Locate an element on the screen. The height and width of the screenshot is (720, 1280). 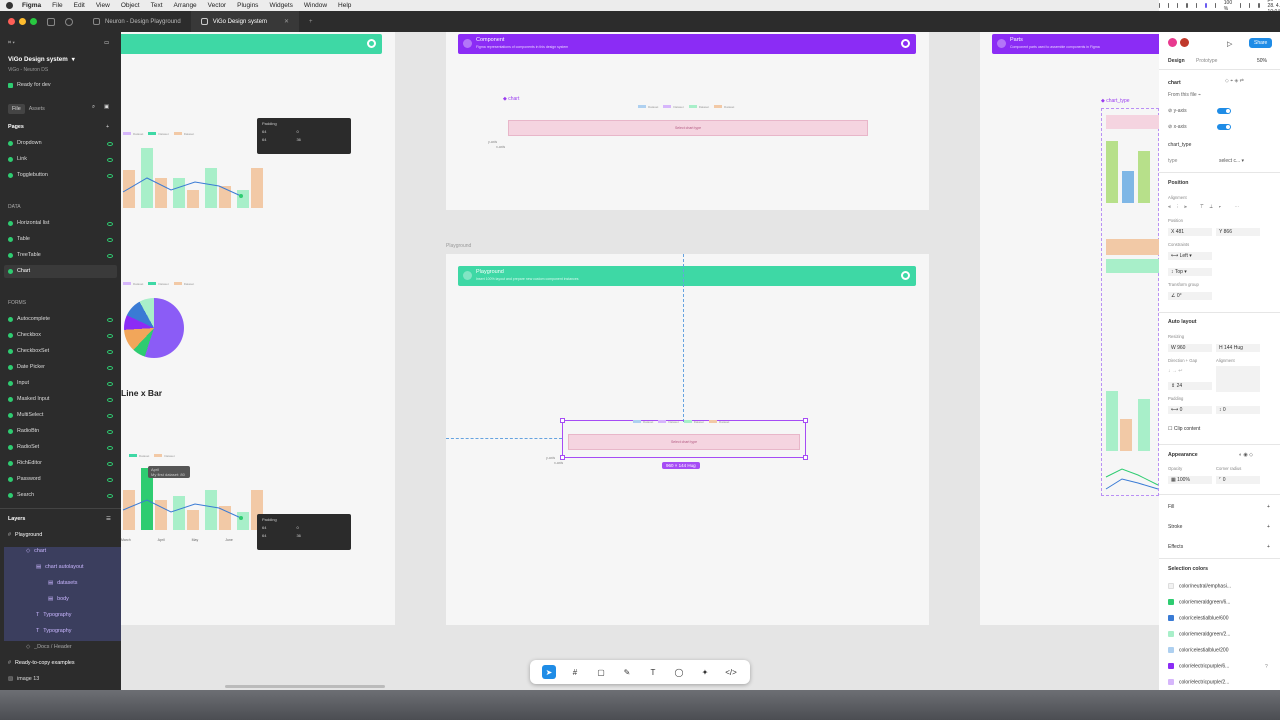
y-axis-toggle is located at coordinates (1224, 111).